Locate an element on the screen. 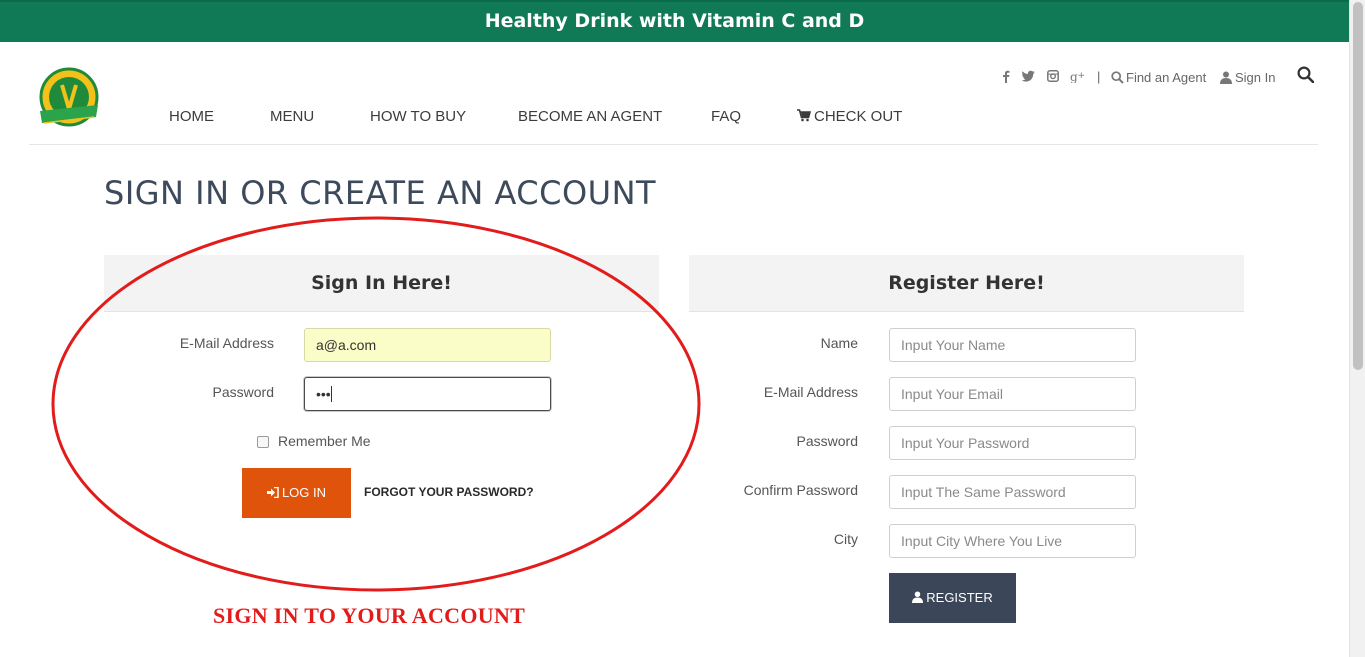  nav-menu: MENU is located at coordinates (292, 116).